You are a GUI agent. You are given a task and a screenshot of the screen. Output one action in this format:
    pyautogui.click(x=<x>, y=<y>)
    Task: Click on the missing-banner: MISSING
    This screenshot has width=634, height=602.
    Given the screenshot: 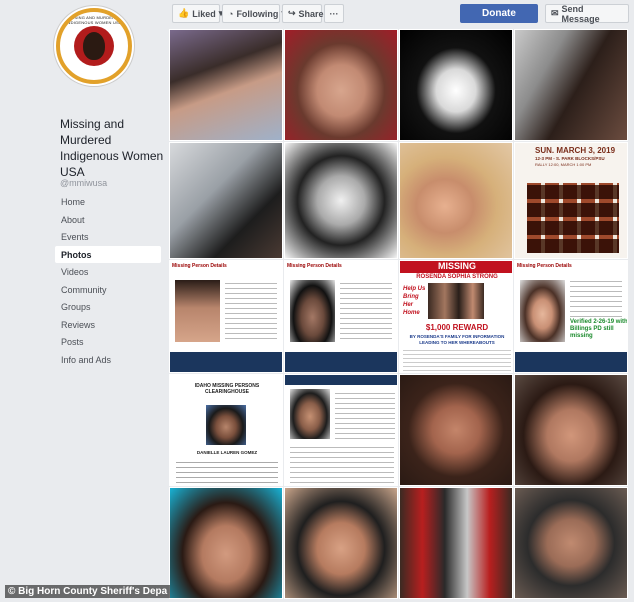 What is the action you would take?
    pyautogui.click(x=456, y=267)
    